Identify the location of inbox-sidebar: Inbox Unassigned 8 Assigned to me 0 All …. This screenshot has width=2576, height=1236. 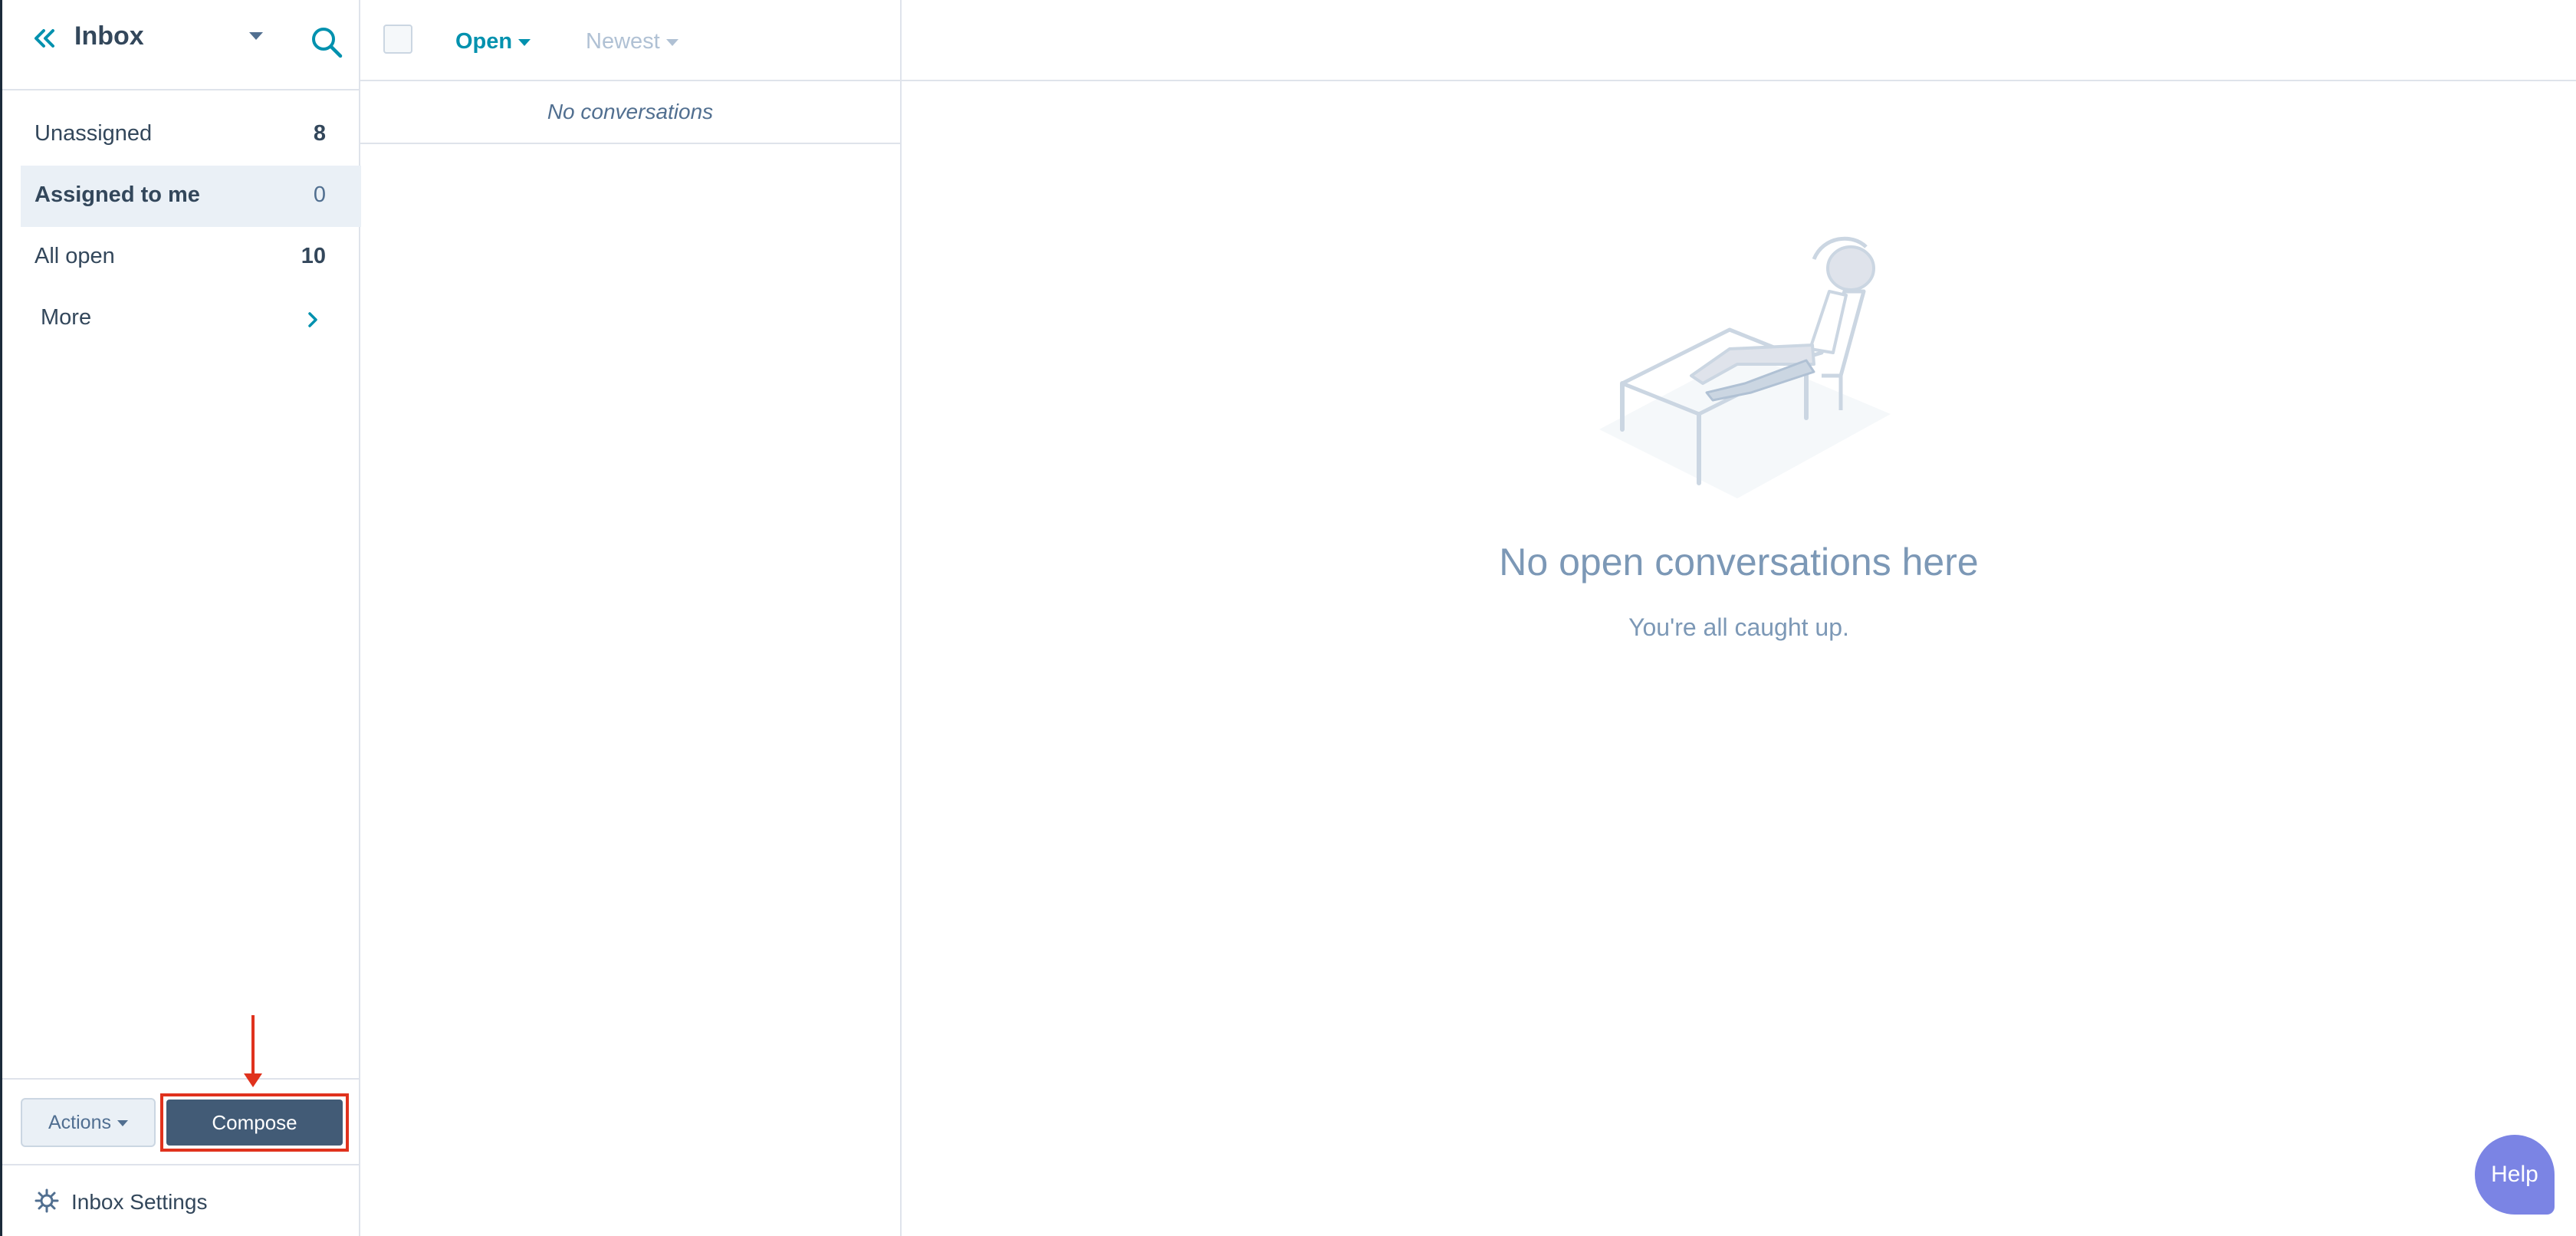
(181, 618).